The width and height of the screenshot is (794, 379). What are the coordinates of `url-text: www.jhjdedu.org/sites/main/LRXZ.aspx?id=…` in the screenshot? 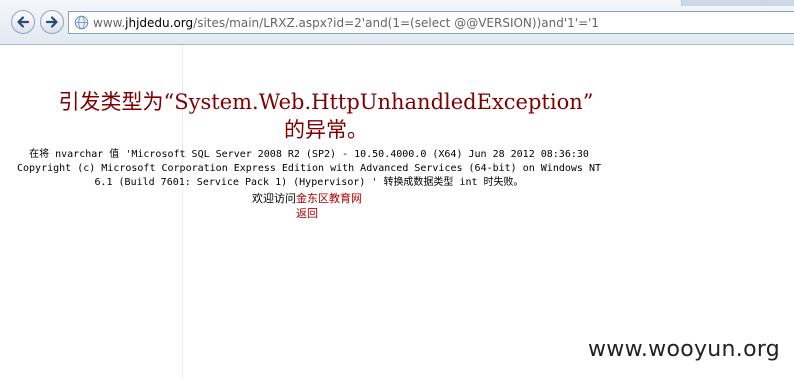 It's located at (346, 23).